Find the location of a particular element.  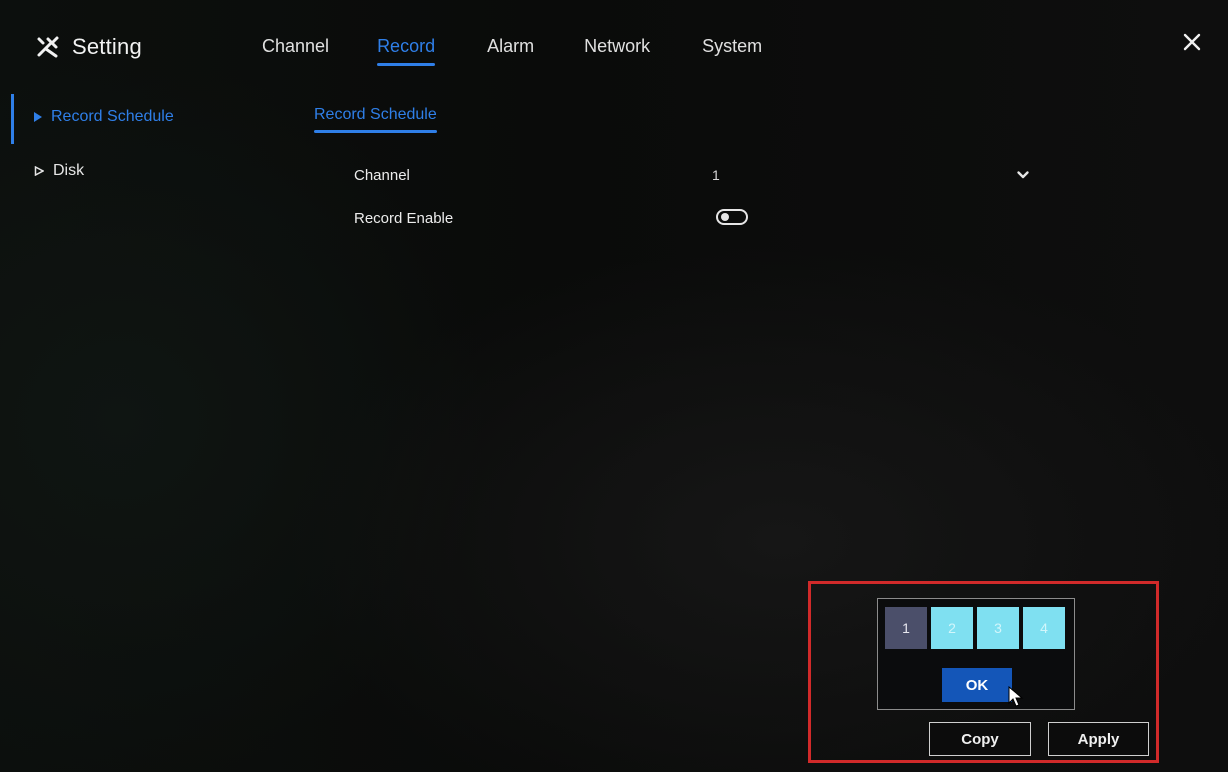

tab-channel: Channel is located at coordinates (295, 46).